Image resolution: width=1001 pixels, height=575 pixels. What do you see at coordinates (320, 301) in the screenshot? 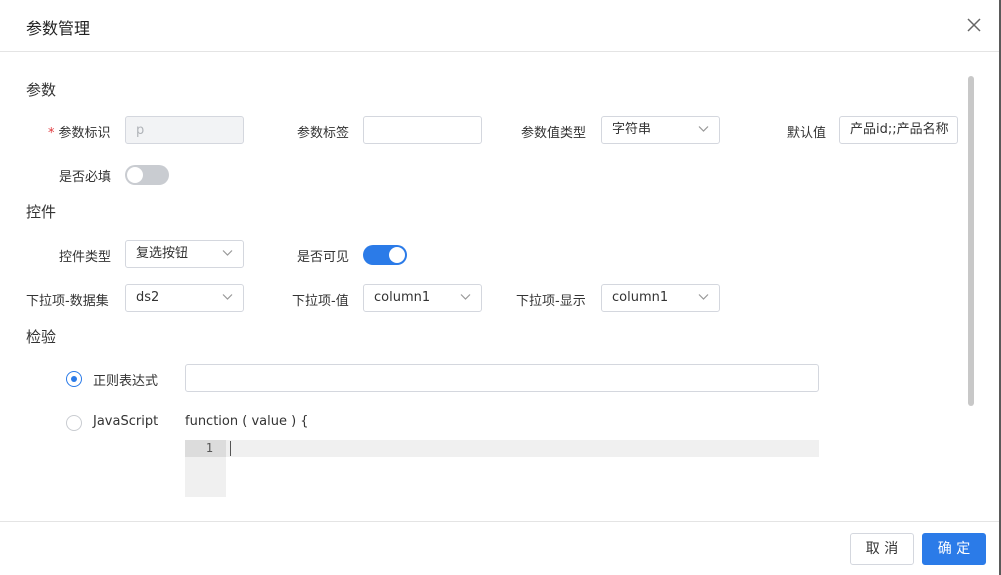
I see `dropdown-value-label: 下拉项-值` at bounding box center [320, 301].